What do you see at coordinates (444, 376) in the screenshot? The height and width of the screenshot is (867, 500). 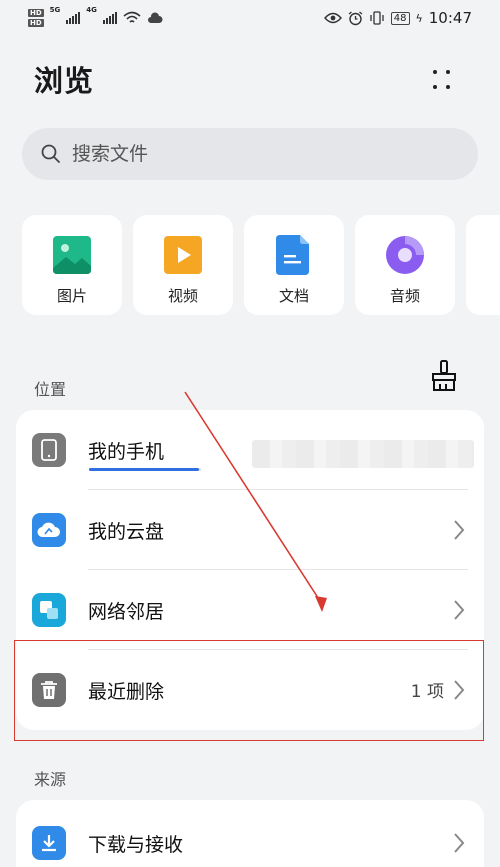 I see `clean-broom-icon` at bounding box center [444, 376].